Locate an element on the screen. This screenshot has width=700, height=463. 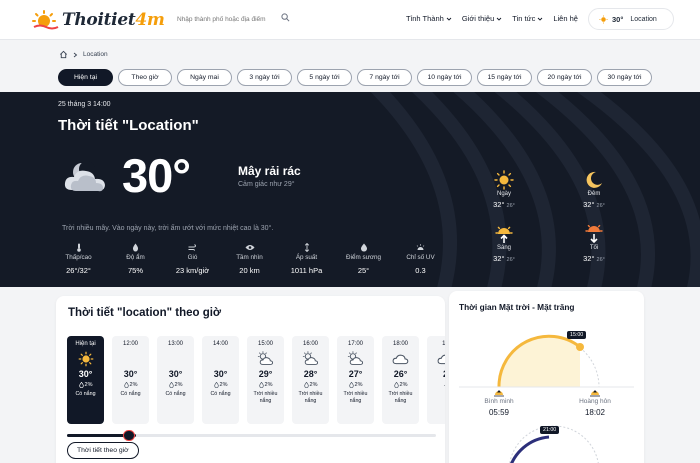
stat-dew-point: Điểm sương 25° is located at coordinates (363, 258).